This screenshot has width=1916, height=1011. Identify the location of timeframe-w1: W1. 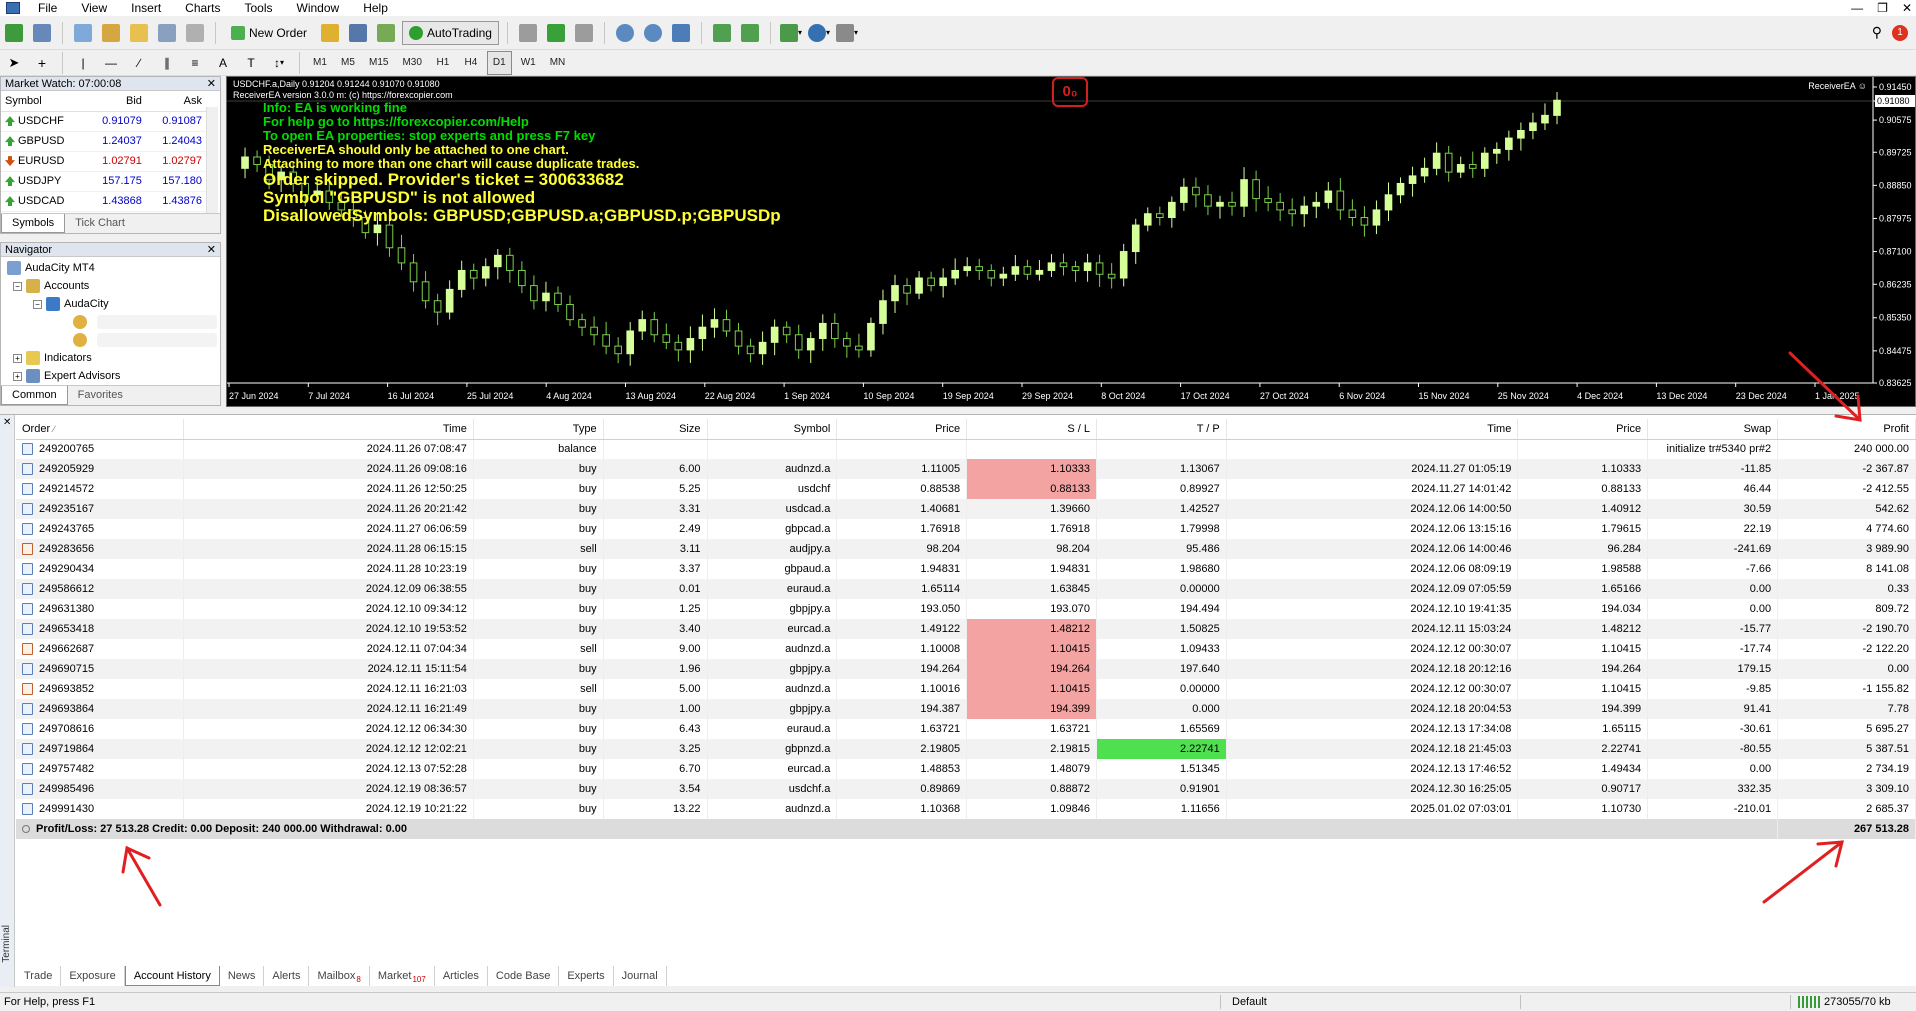
(528, 63).